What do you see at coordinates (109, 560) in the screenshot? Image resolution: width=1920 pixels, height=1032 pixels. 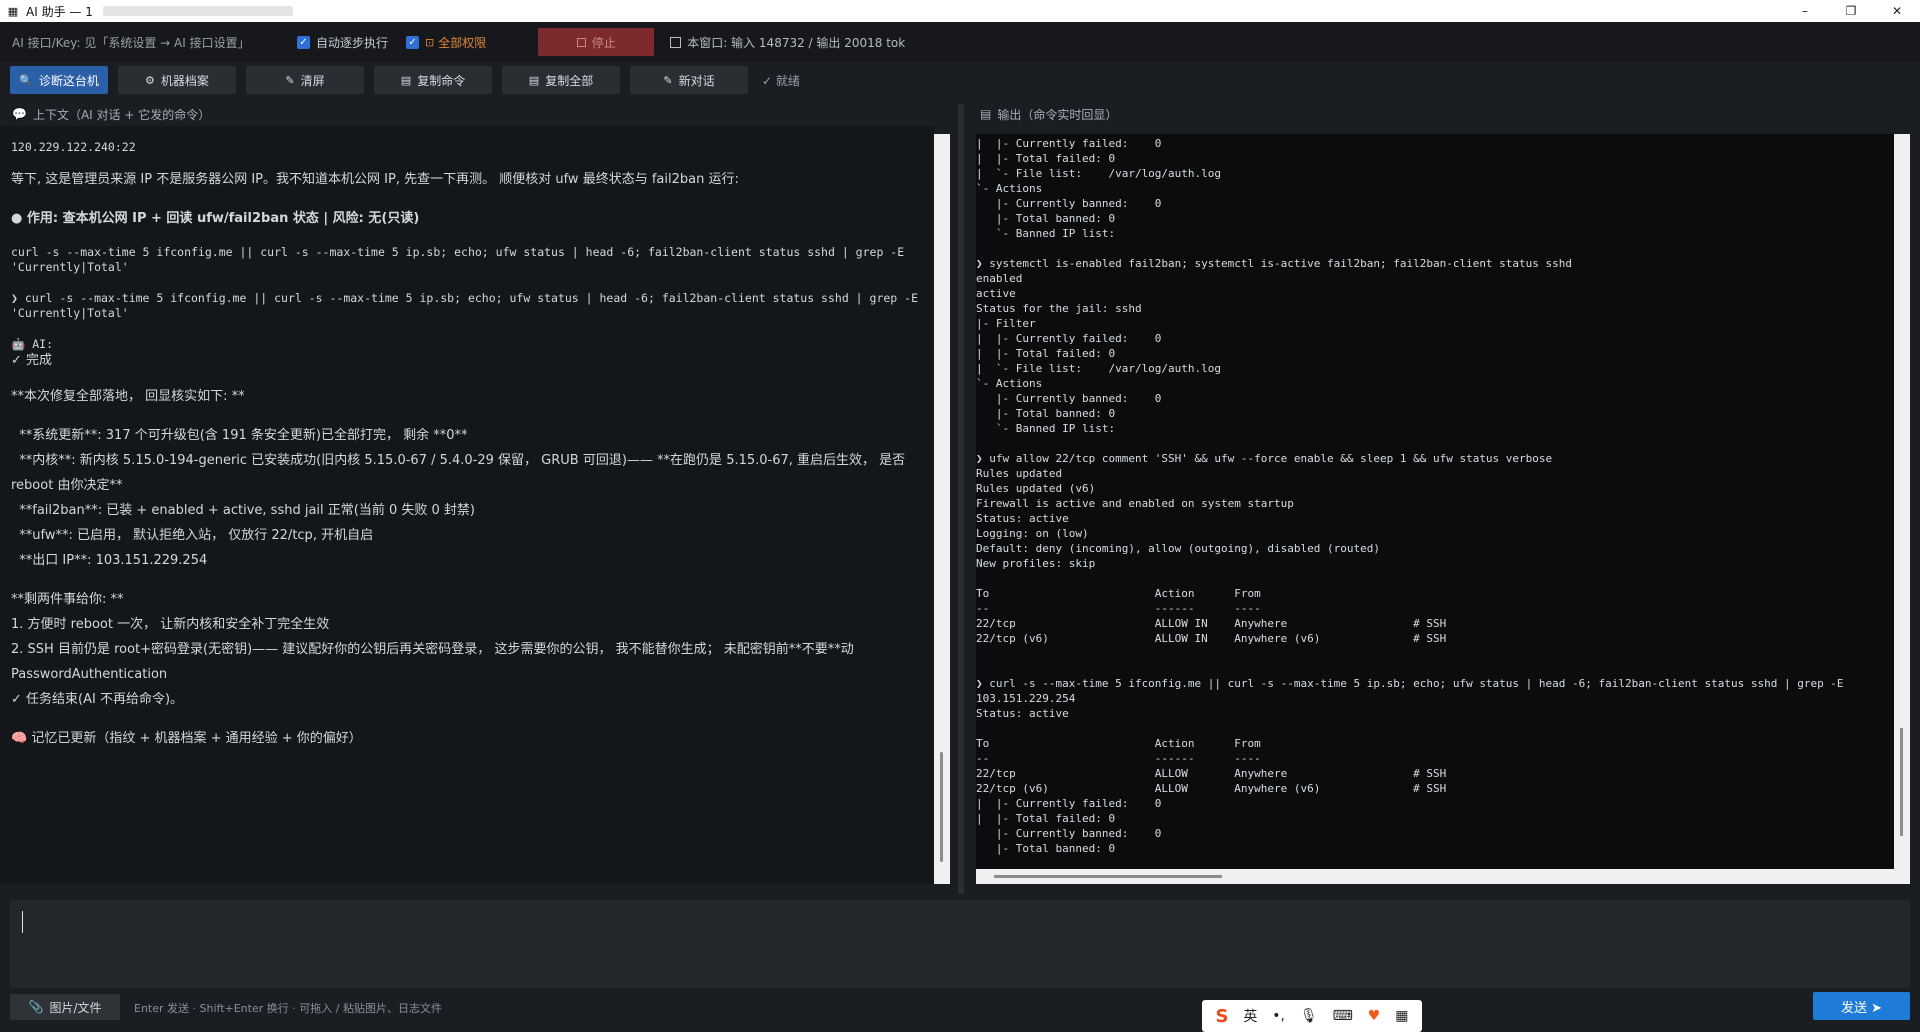 I see `summary-item: **出口 IP**: 103.151.229.254` at bounding box center [109, 560].